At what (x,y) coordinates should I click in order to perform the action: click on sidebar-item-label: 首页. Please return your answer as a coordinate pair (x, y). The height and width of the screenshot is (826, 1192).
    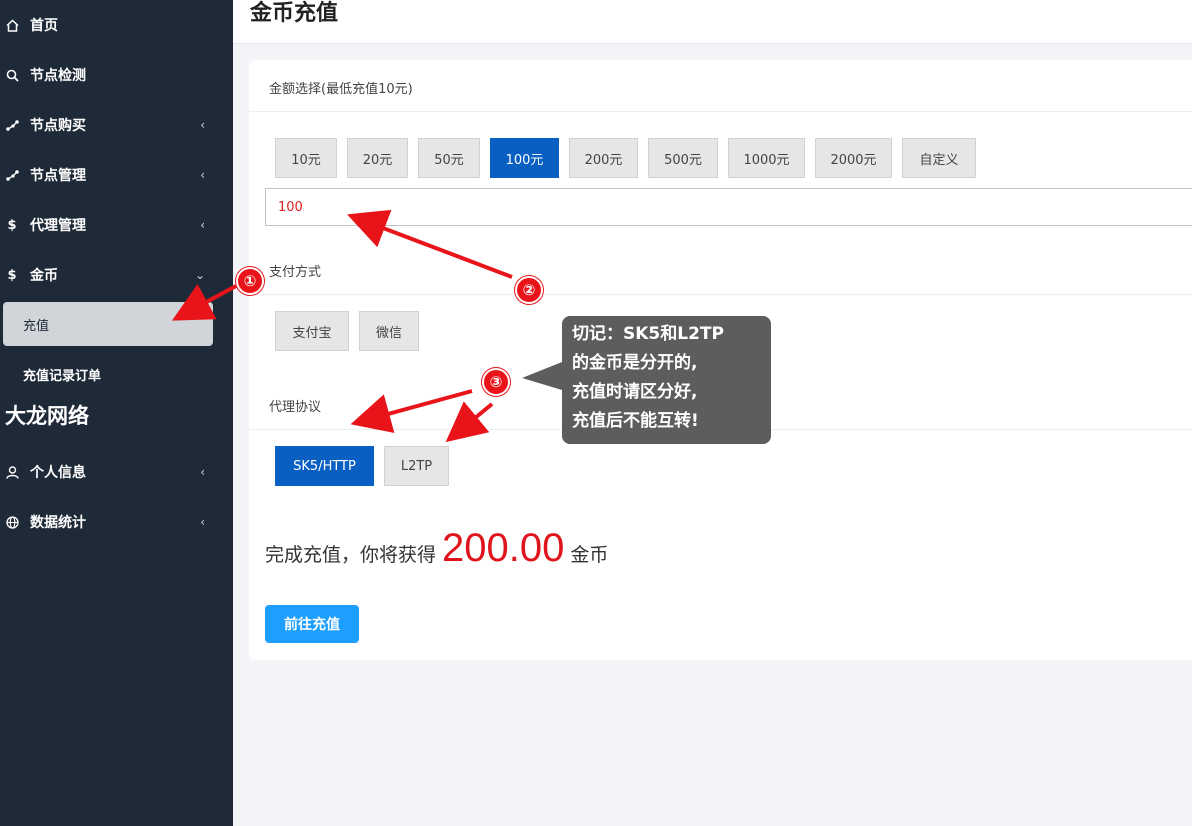
    Looking at the image, I should click on (44, 26).